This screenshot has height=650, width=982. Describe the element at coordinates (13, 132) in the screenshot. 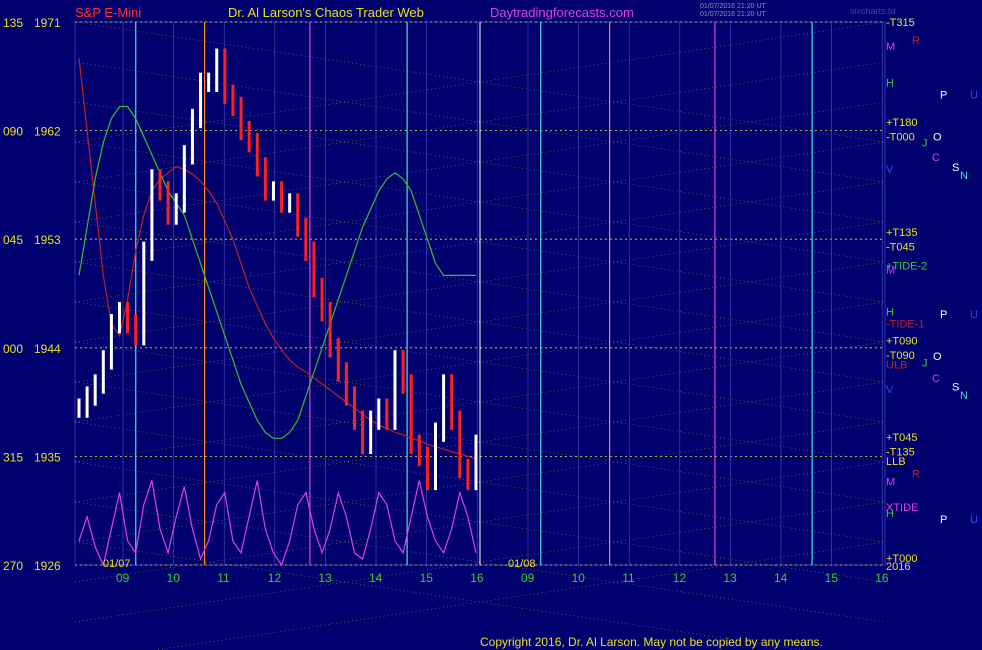

I see `y-label-angle: 090` at that location.